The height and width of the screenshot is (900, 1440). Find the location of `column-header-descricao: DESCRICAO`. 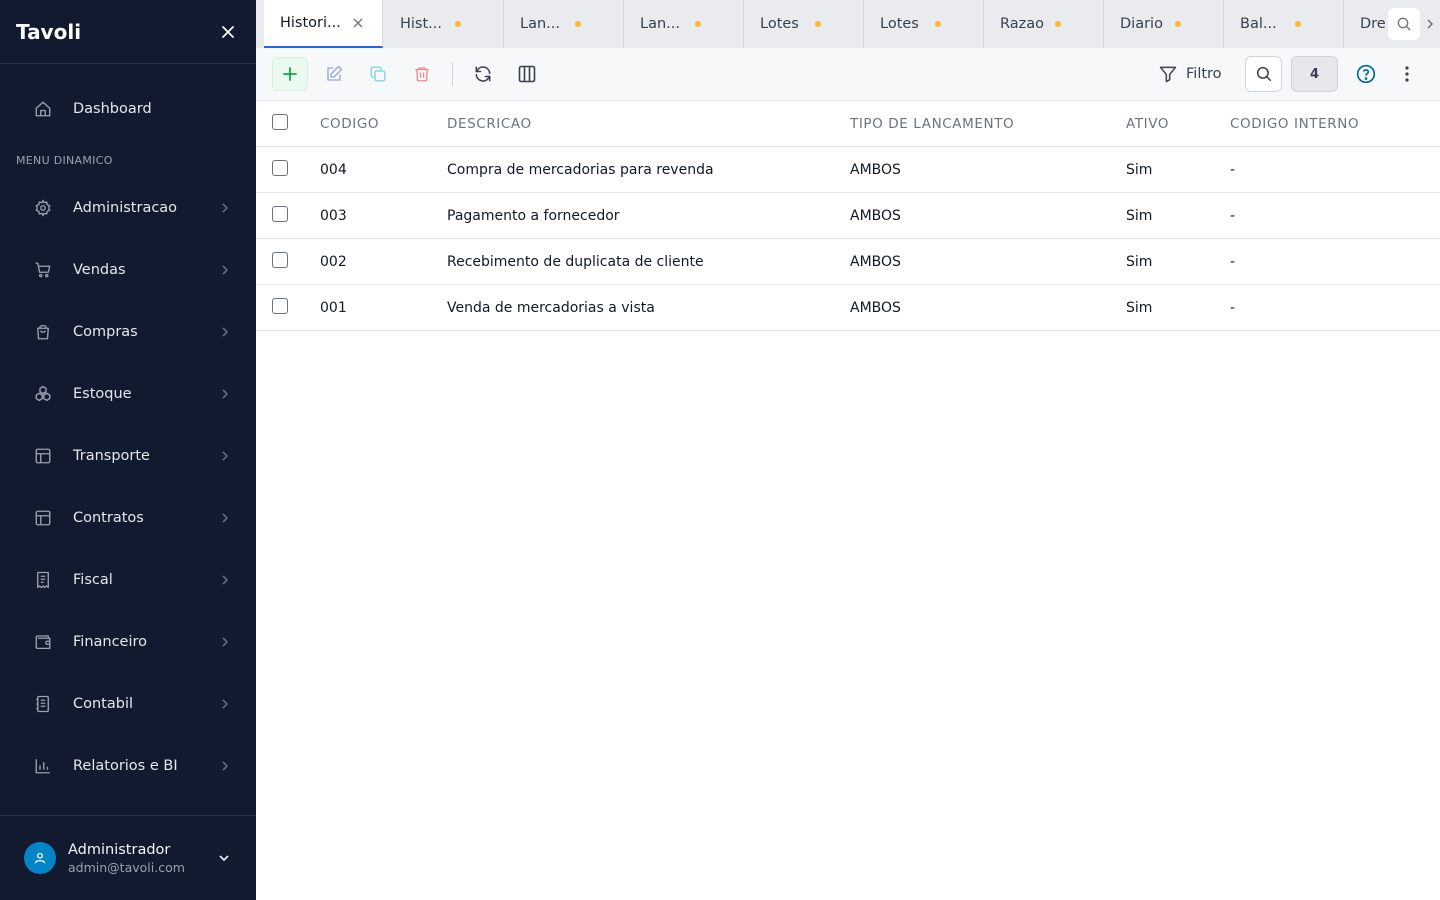

column-header-descricao: DESCRICAO is located at coordinates (489, 124).